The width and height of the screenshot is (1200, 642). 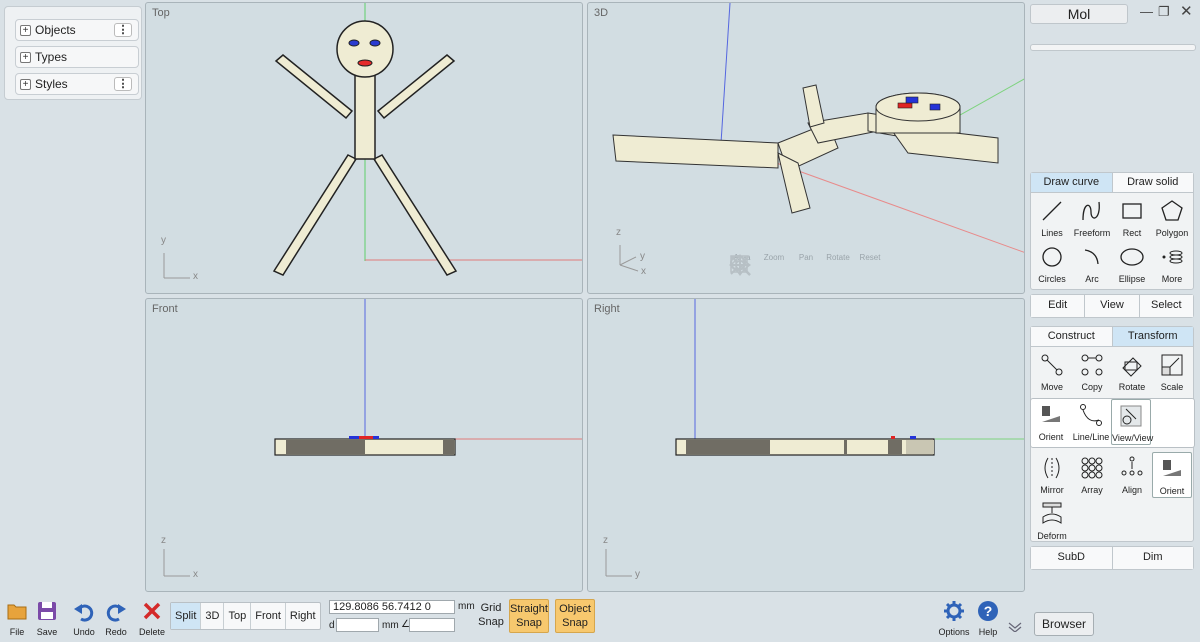 What do you see at coordinates (151, 632) in the screenshot?
I see `delete-label: Delete` at bounding box center [151, 632].